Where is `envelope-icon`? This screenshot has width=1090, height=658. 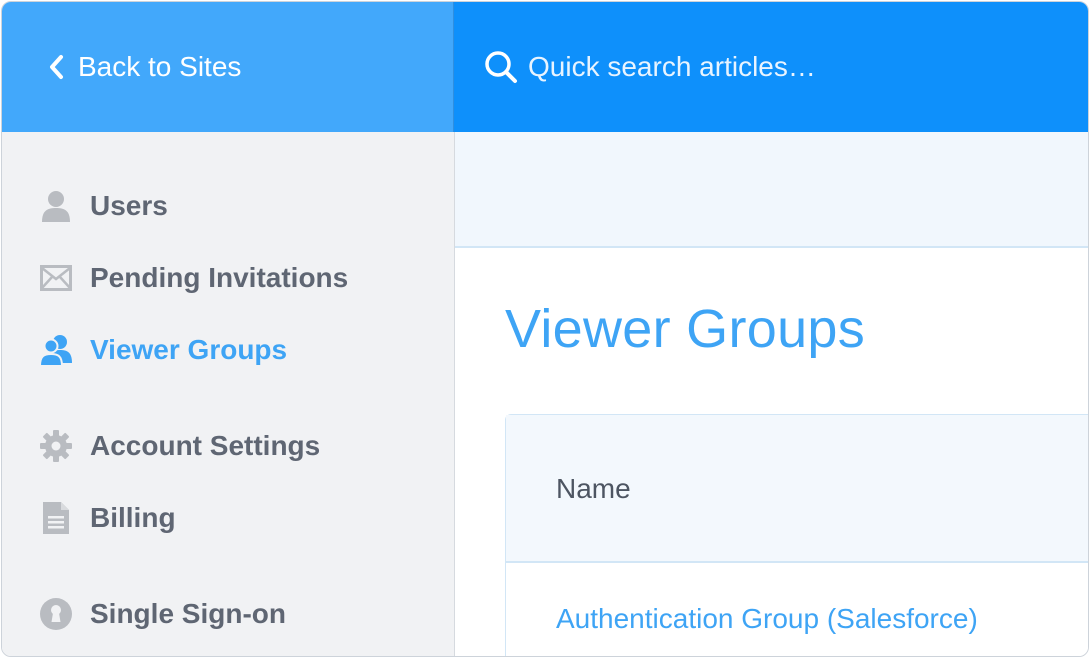
envelope-icon is located at coordinates (56, 278).